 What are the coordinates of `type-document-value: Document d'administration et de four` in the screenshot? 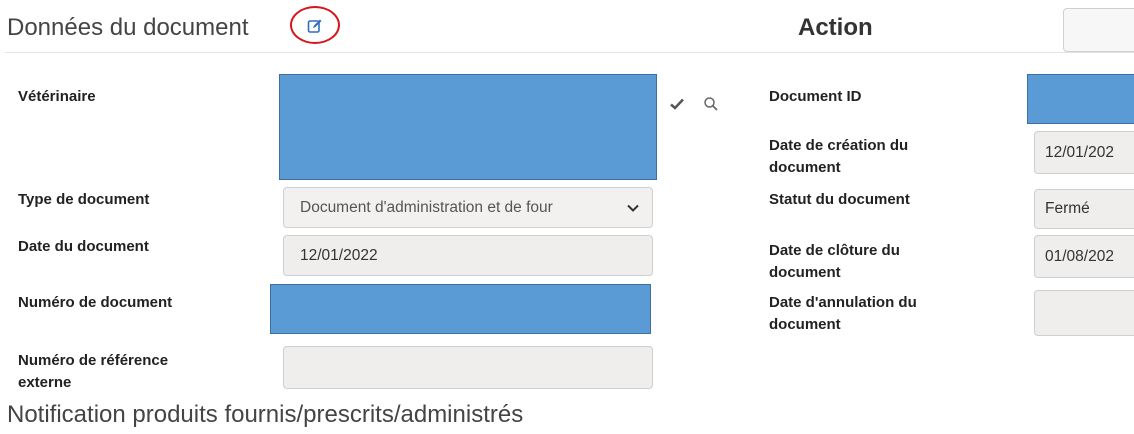 It's located at (426, 207).